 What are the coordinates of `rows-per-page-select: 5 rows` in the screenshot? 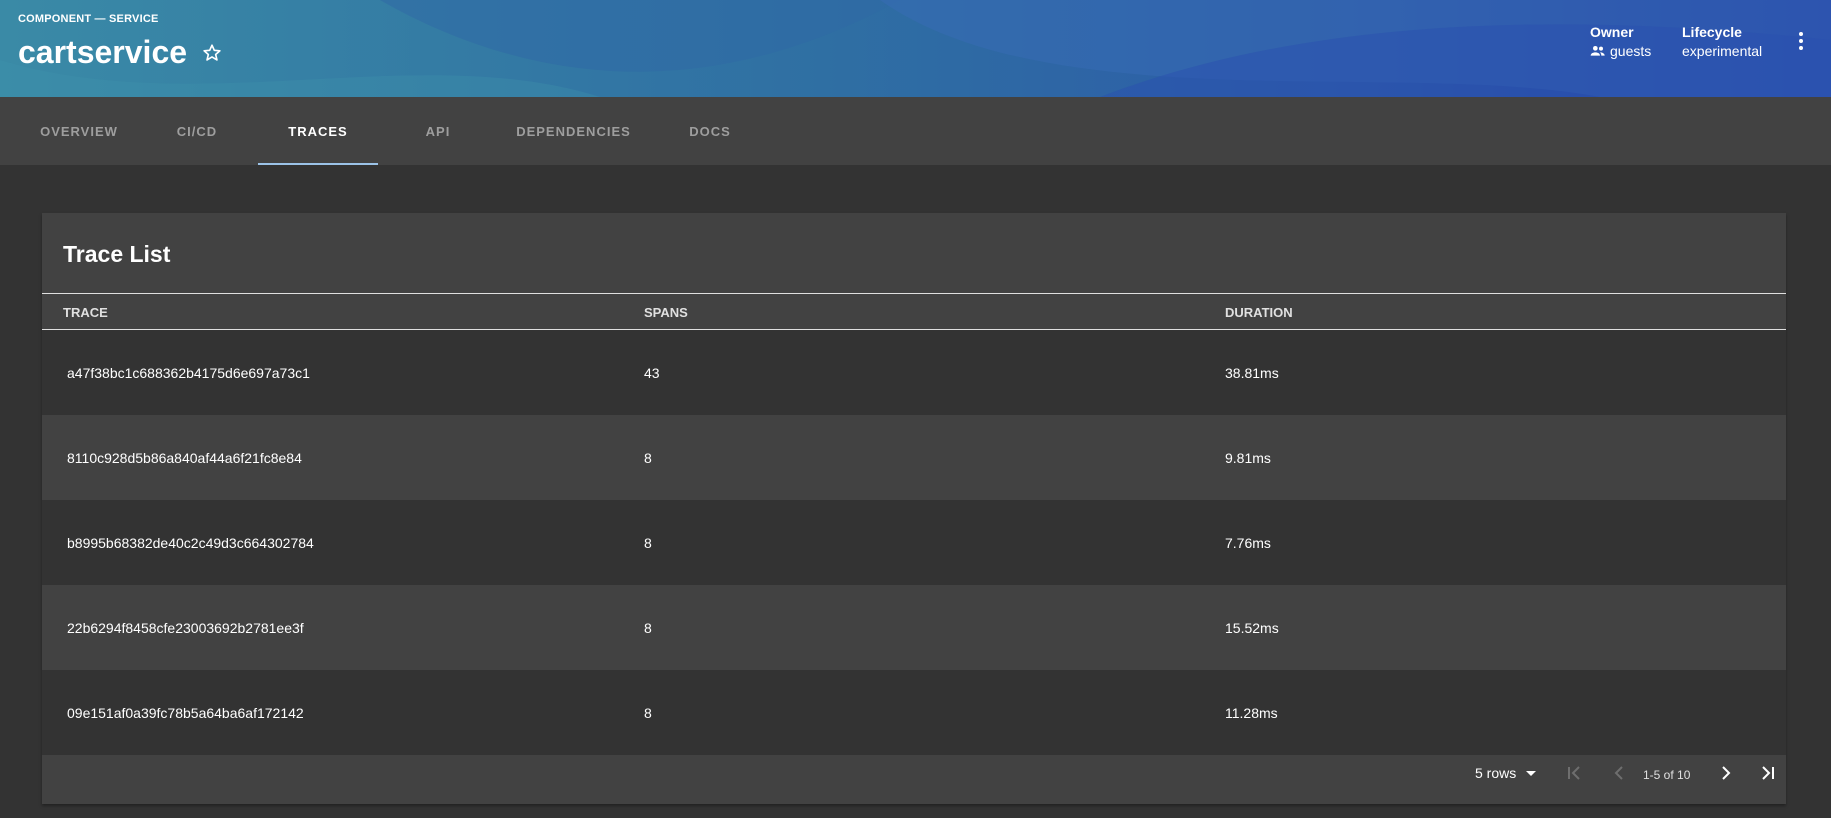 It's located at (1506, 773).